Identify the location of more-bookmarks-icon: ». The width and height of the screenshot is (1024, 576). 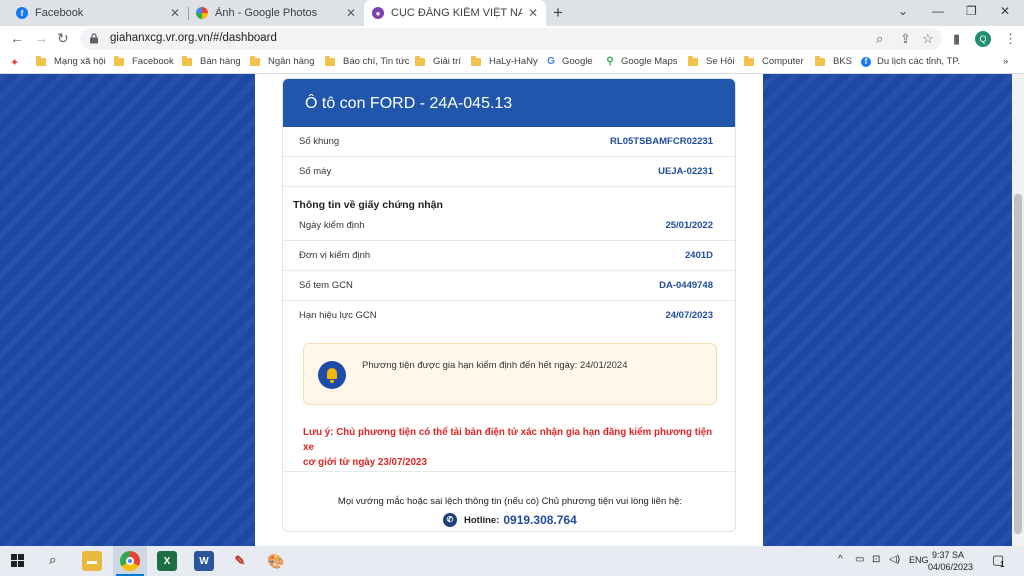
(1005, 61).